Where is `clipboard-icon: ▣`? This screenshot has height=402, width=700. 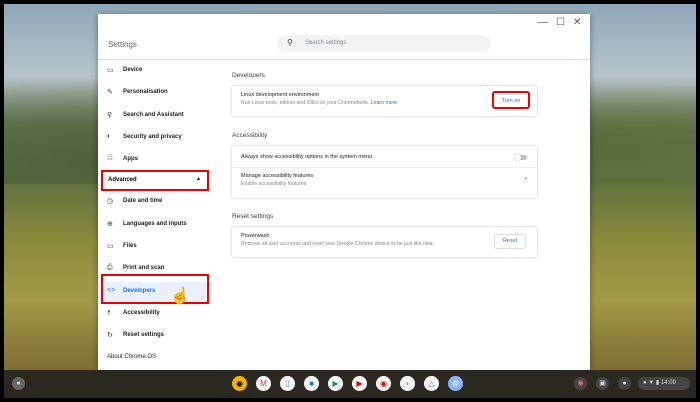
clipboard-icon: ▣ is located at coordinates (602, 383).